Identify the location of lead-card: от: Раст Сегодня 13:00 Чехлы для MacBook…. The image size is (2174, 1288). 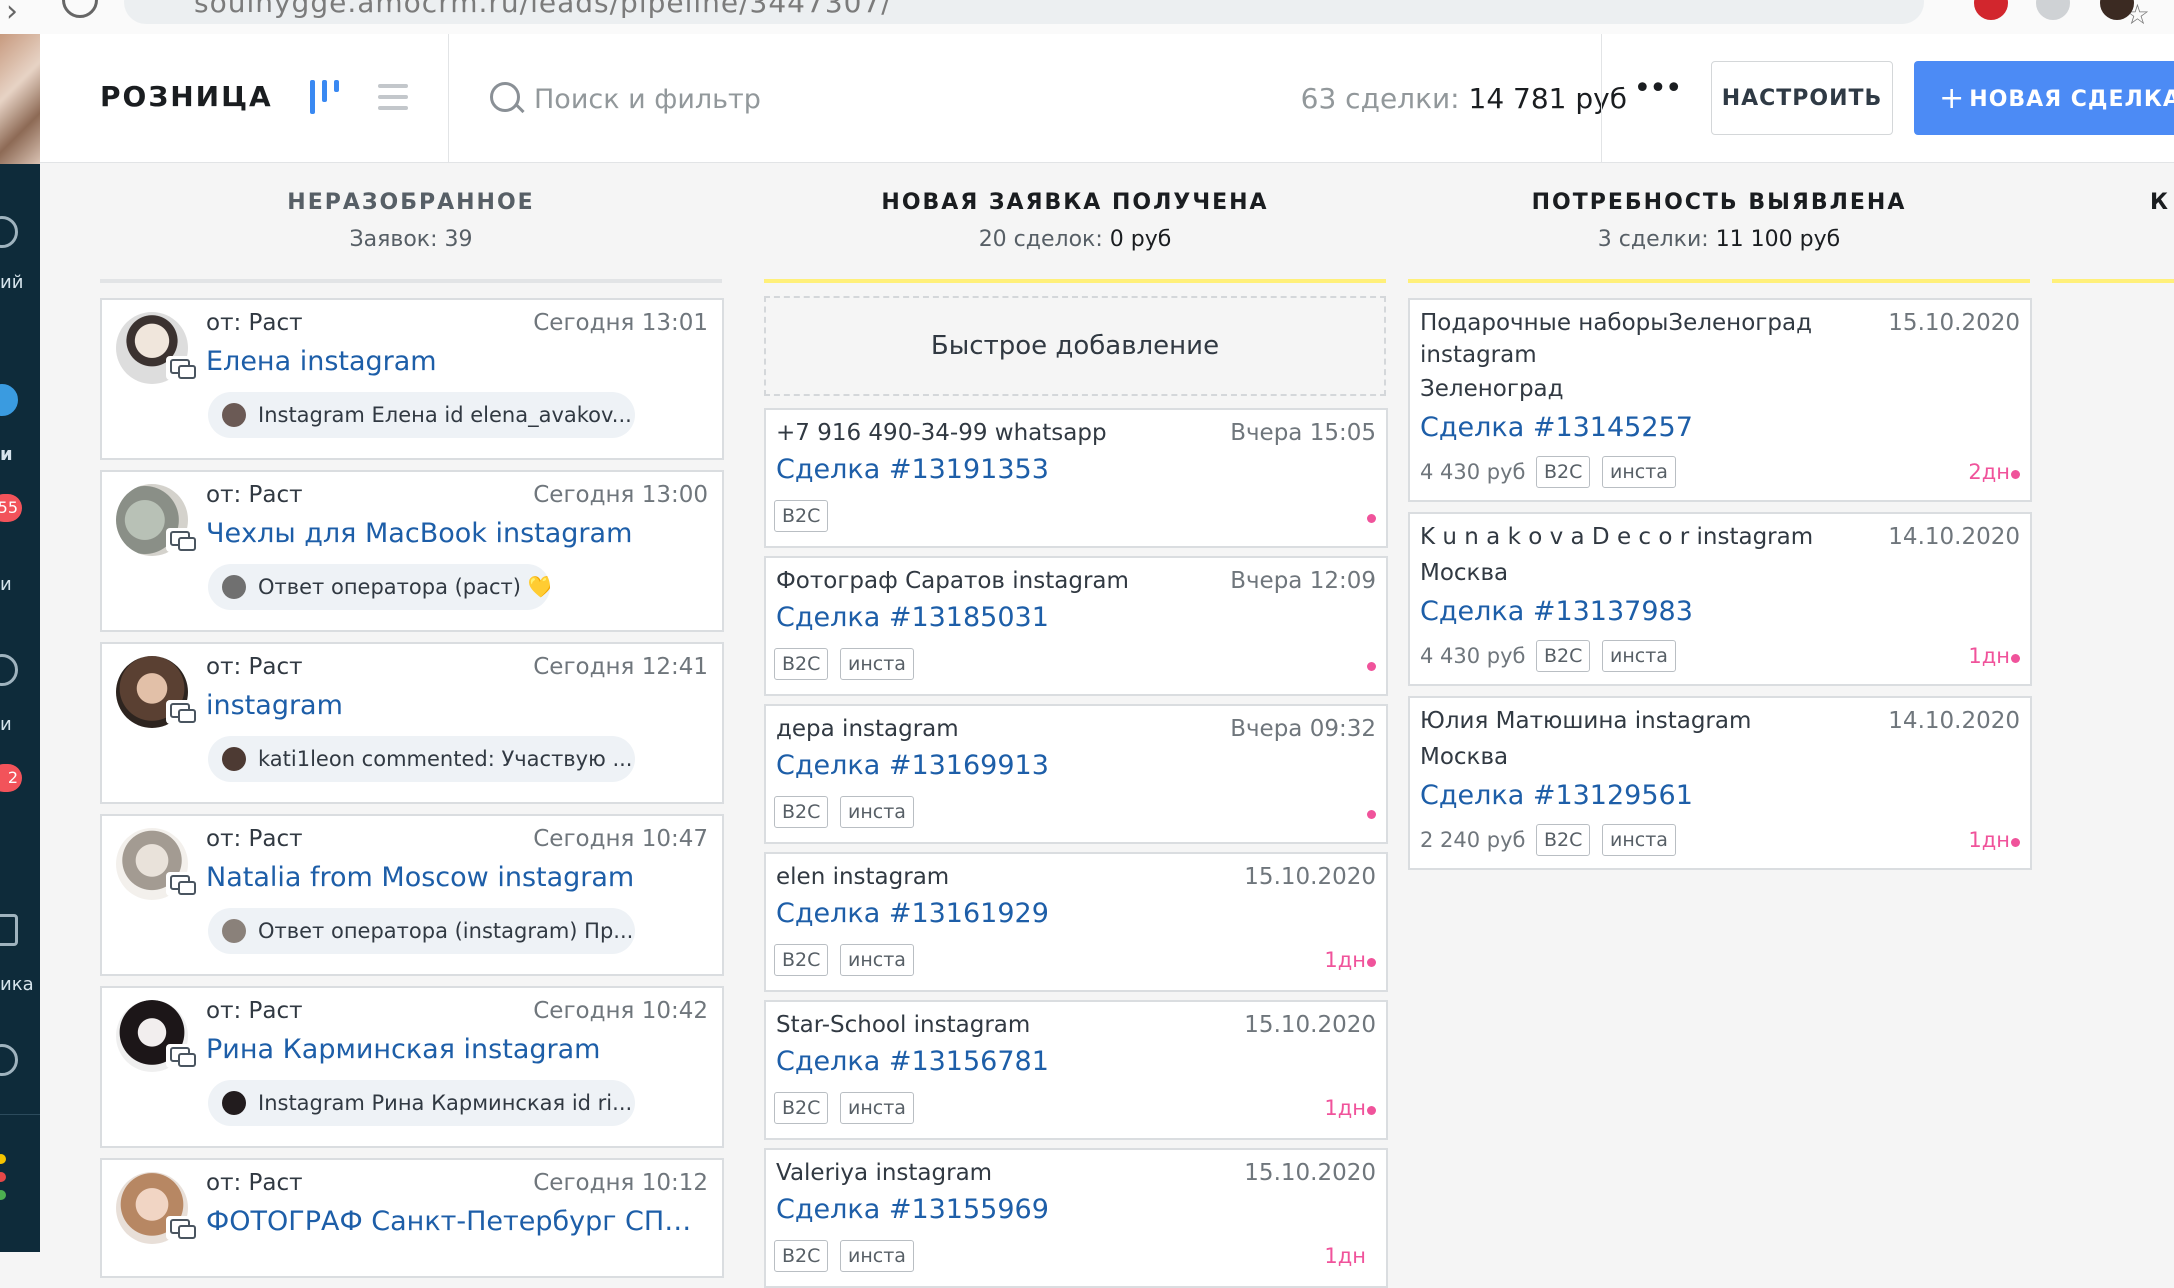
(412, 551).